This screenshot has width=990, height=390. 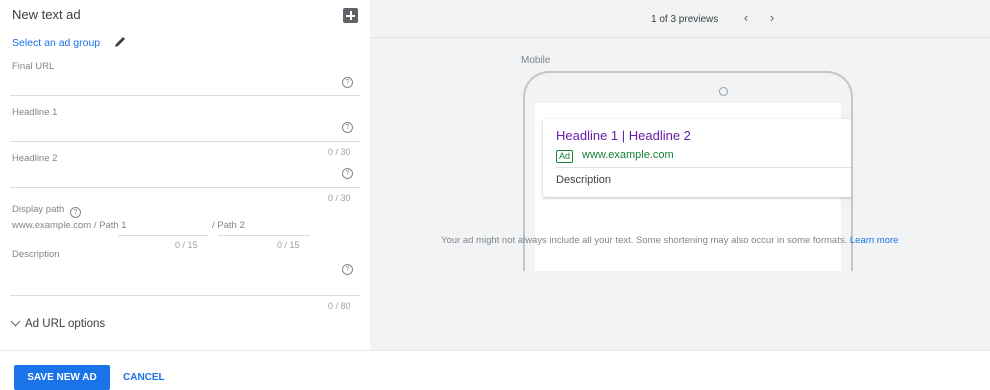 What do you see at coordinates (36, 254) in the screenshot?
I see `description-label: Description` at bounding box center [36, 254].